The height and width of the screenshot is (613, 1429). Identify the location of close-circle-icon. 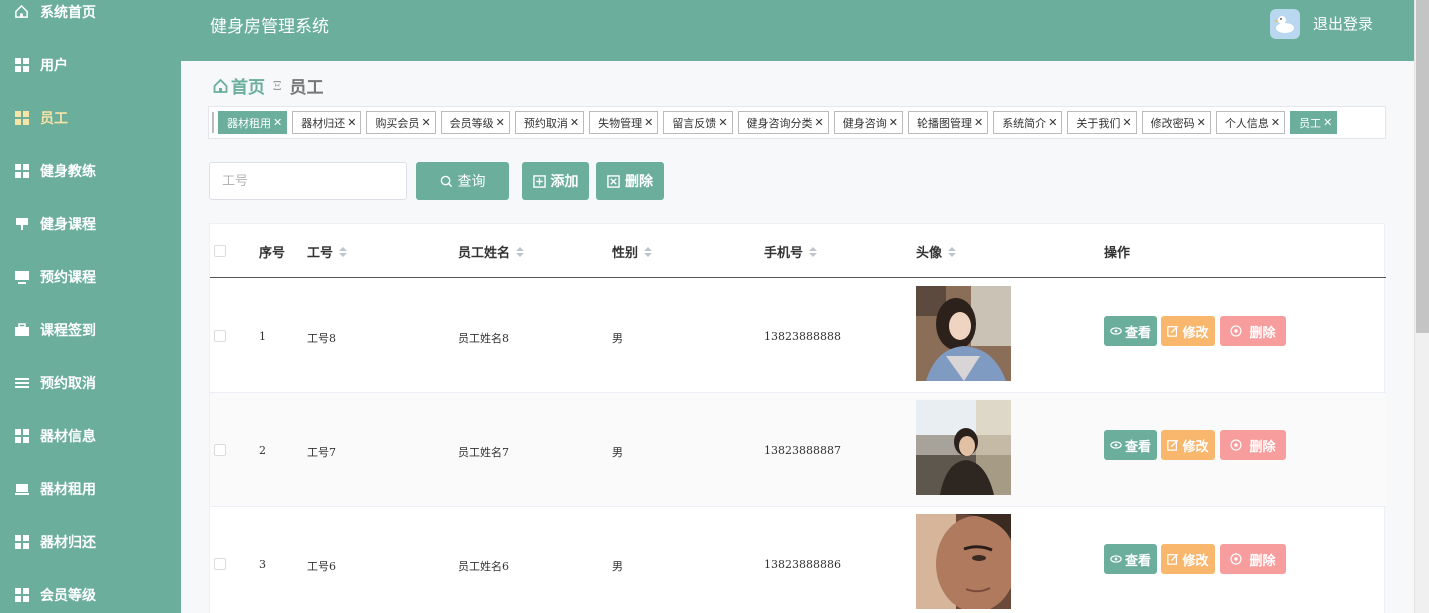
(1236, 445).